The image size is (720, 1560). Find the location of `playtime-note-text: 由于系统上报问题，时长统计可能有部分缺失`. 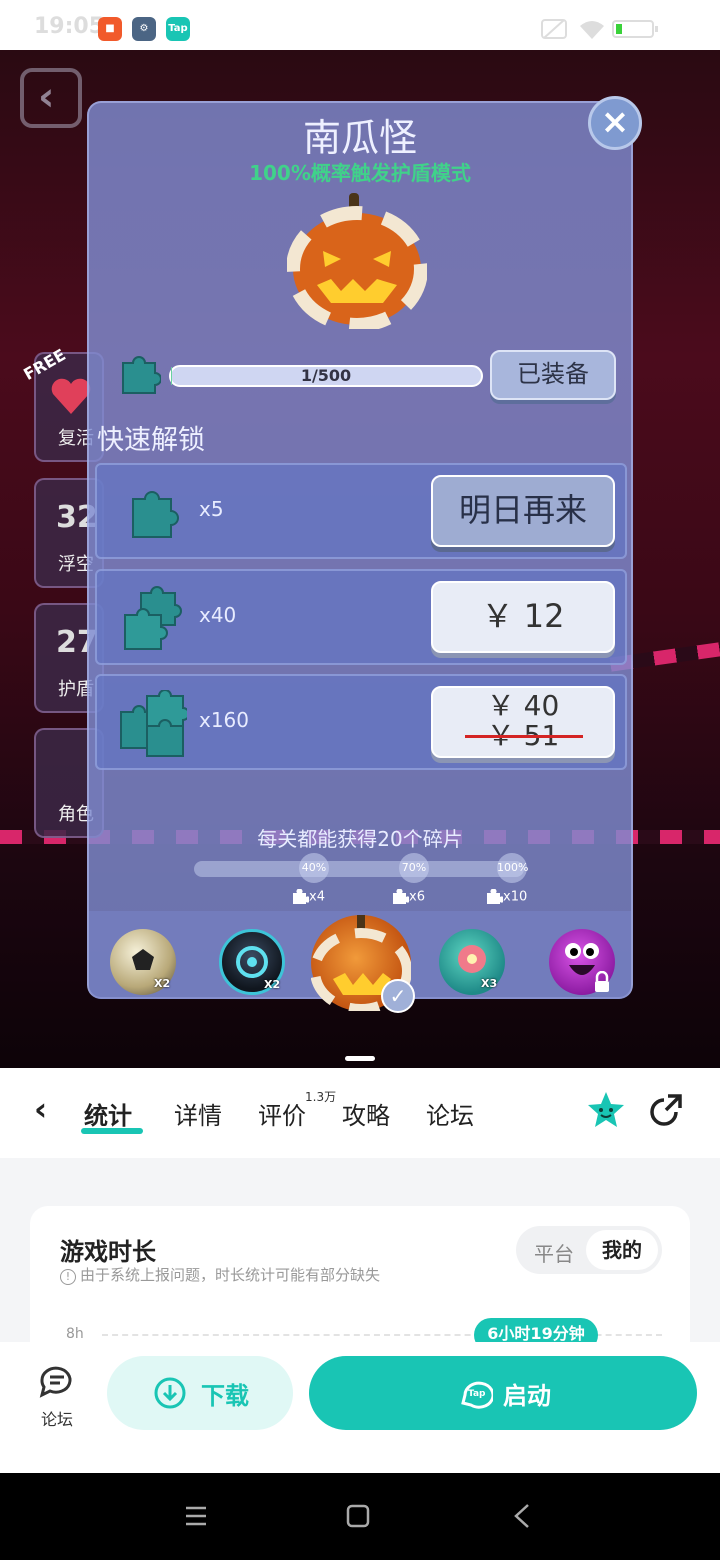

playtime-note-text: 由于系统上报问题，时长统计可能有部分缺失 is located at coordinates (230, 1275).